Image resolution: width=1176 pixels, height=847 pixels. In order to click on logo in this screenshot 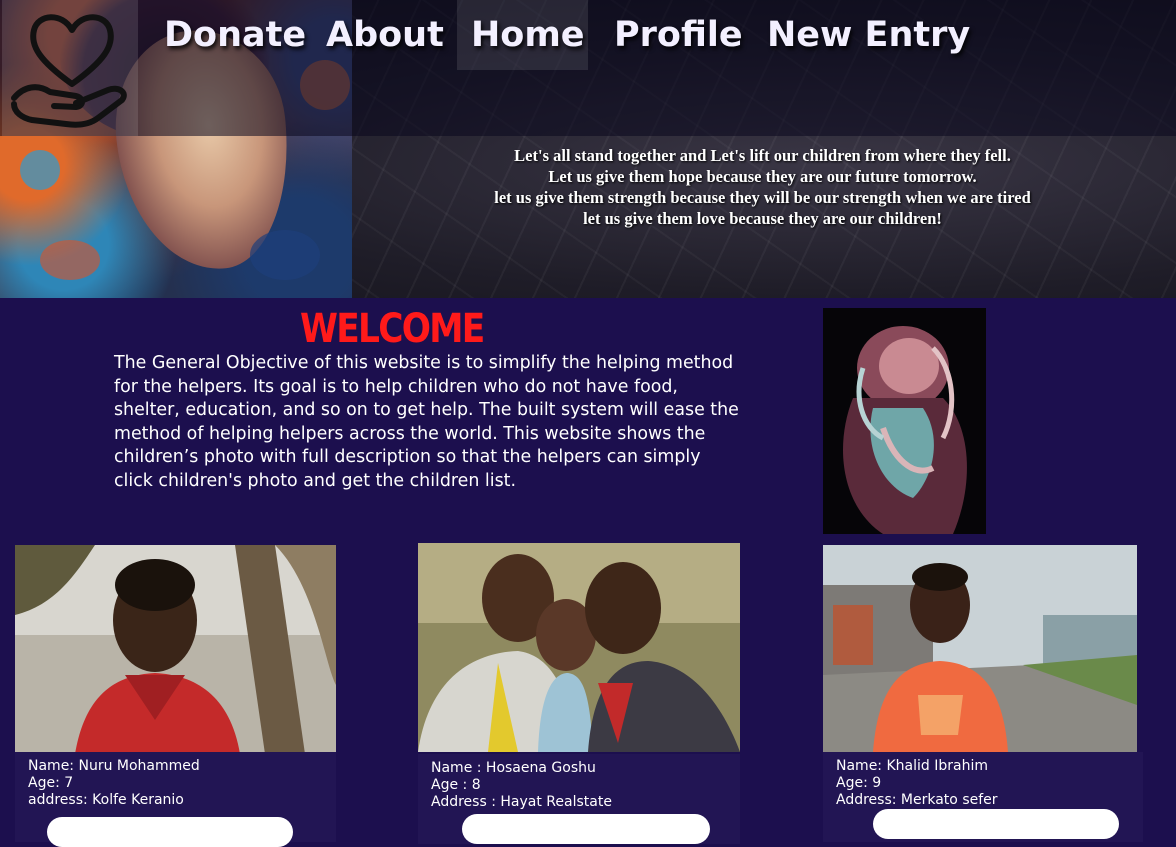, I will do `click(70, 68)`.